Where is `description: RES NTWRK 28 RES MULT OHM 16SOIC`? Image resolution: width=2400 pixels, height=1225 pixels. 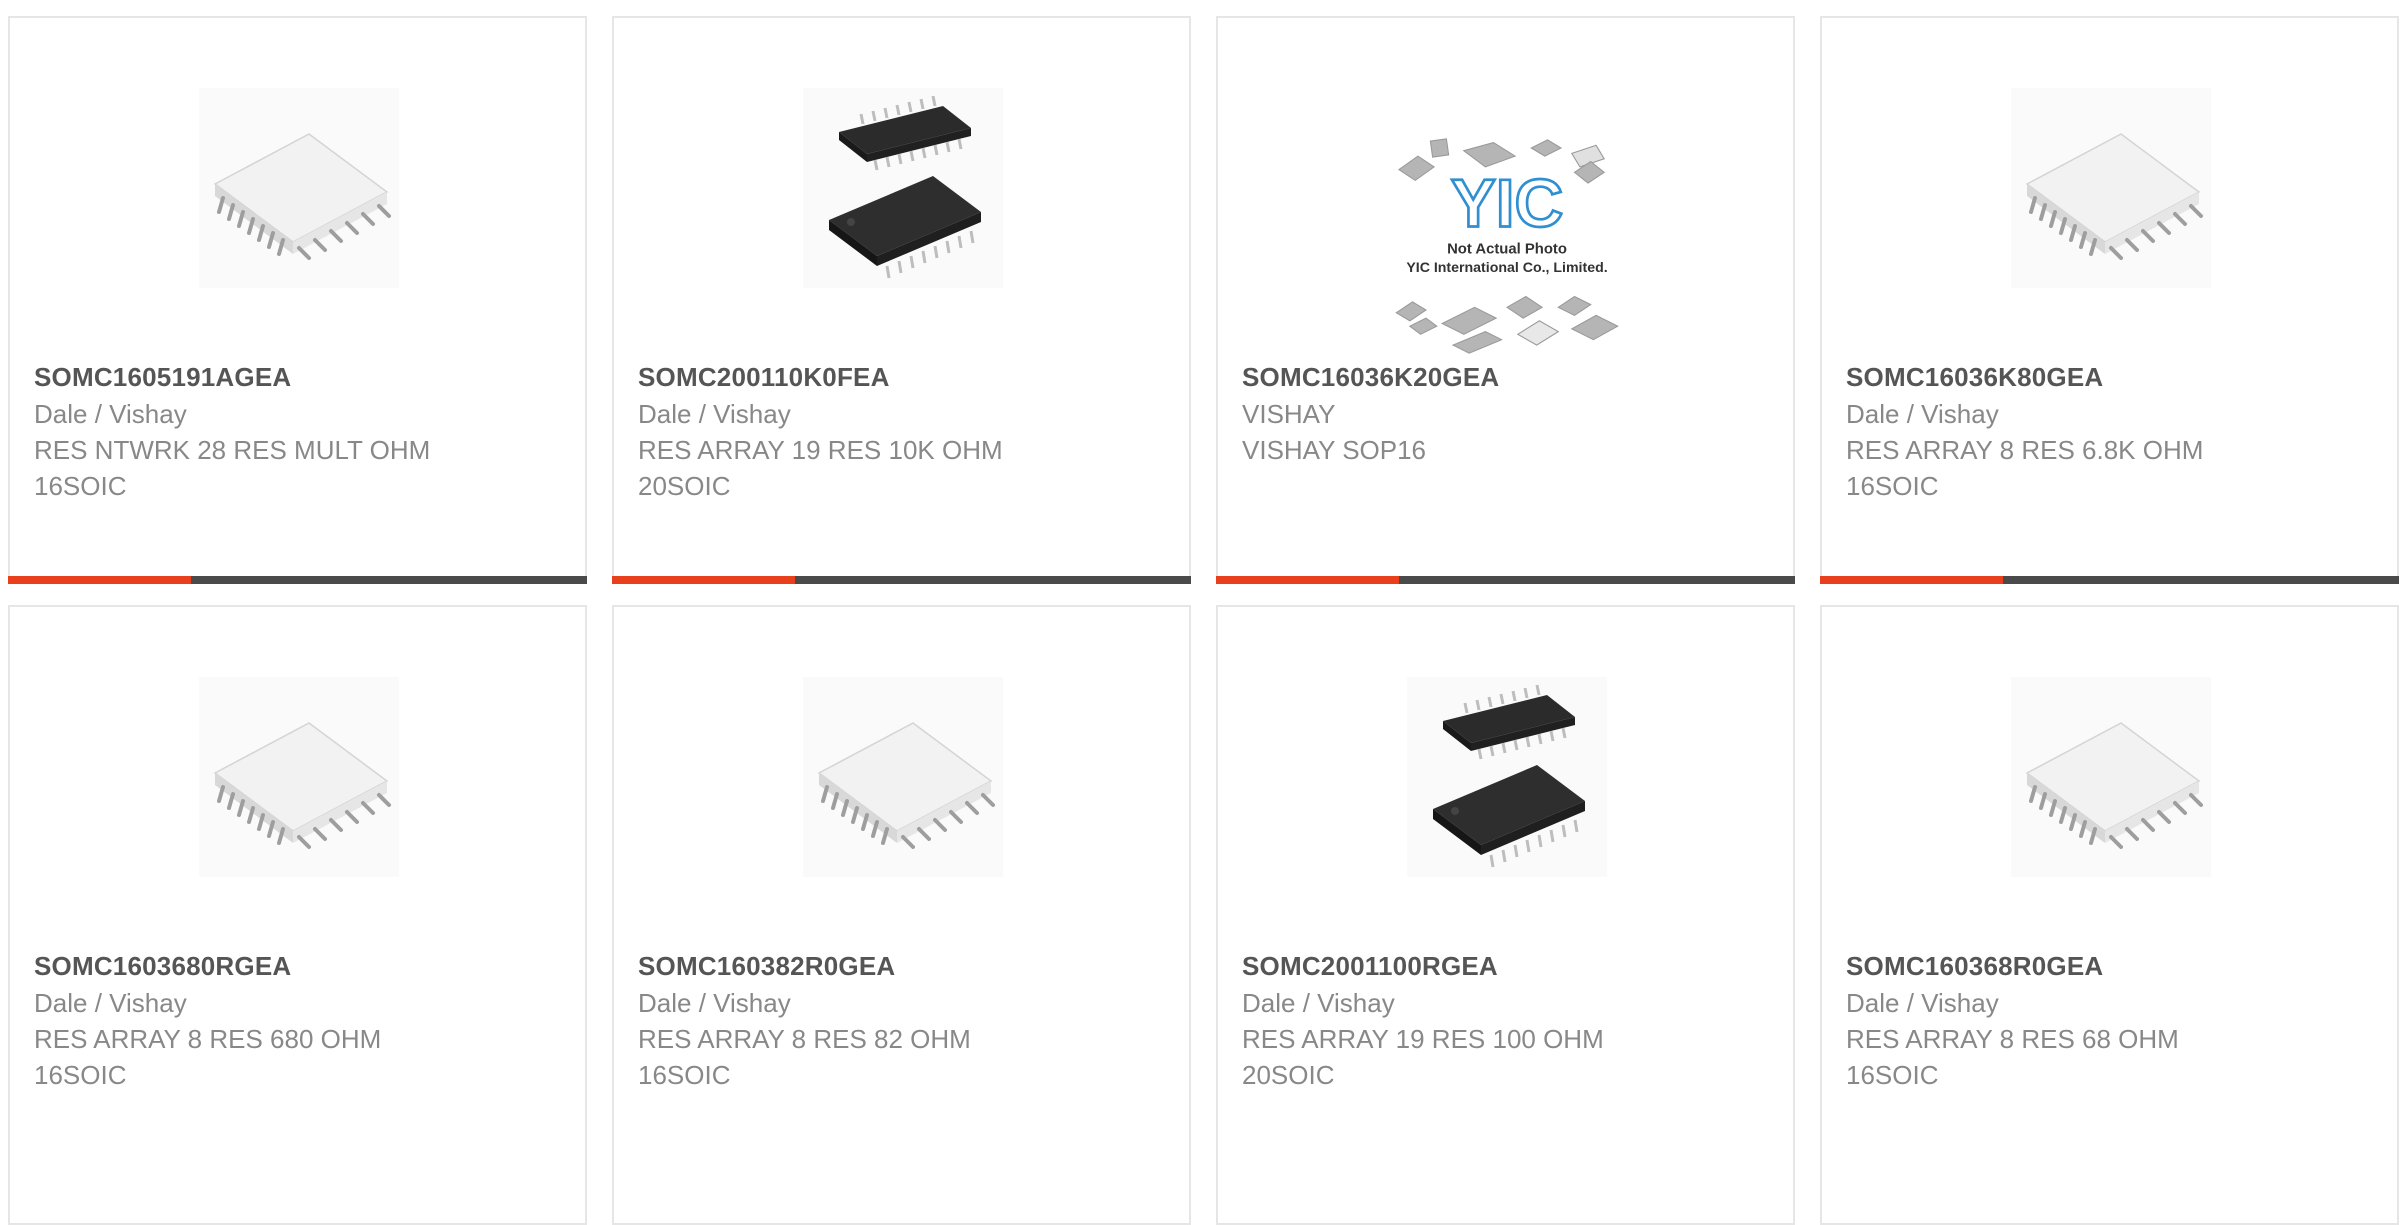
description: RES NTWRK 28 RES MULT OHM 16SOIC is located at coordinates (232, 468).